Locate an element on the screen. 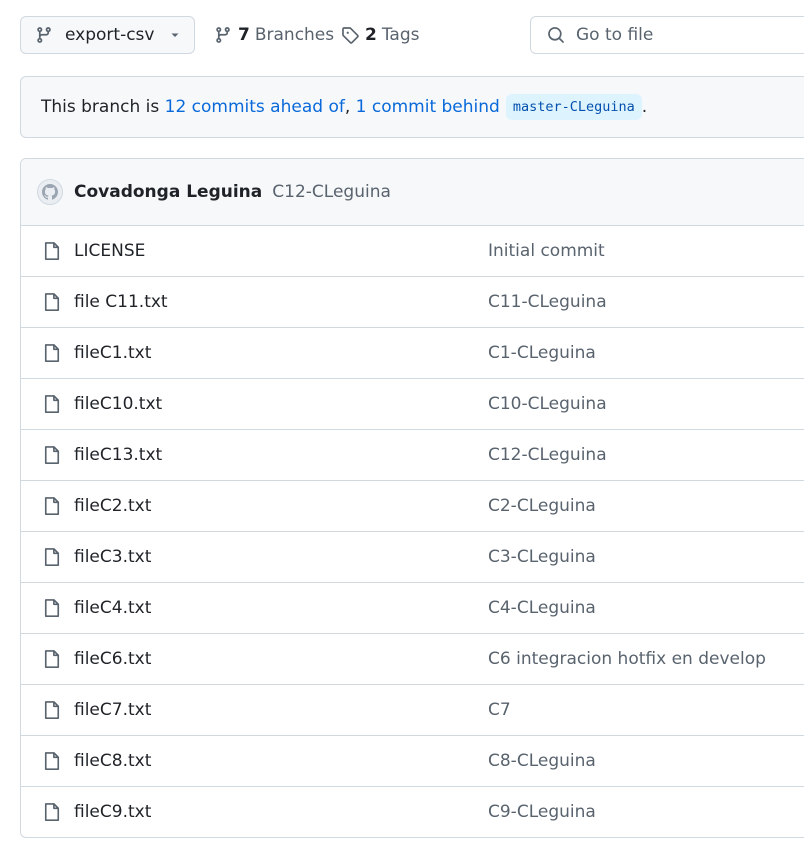 The image size is (804, 852). file-commit-message: C12-CLeguina is located at coordinates (547, 455).